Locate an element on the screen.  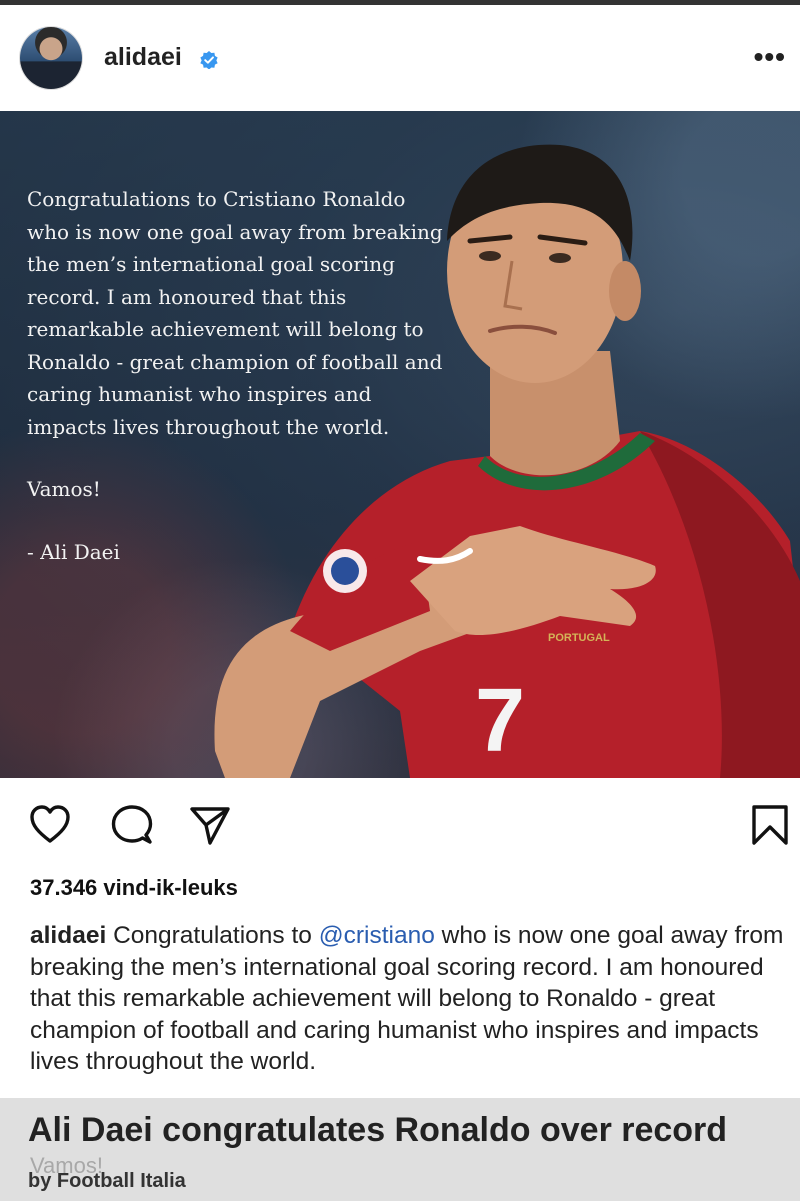
post-header: alidaei ••• is located at coordinates (400, 58).